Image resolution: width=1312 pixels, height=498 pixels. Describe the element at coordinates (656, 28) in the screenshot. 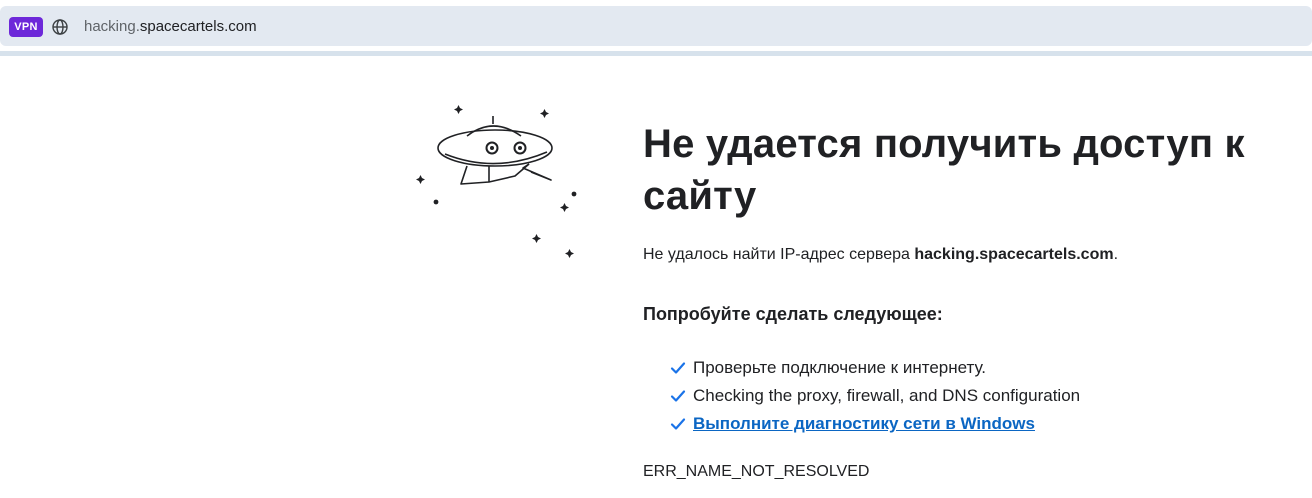

I see `address-bar: VPN hacking.spacecartels.com` at that location.